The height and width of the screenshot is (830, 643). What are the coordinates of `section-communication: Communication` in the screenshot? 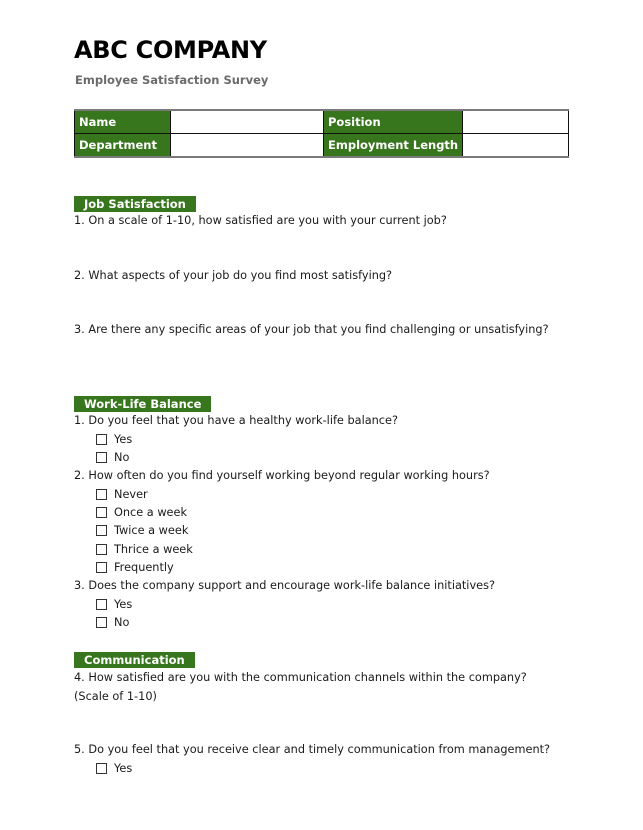 It's located at (134, 660).